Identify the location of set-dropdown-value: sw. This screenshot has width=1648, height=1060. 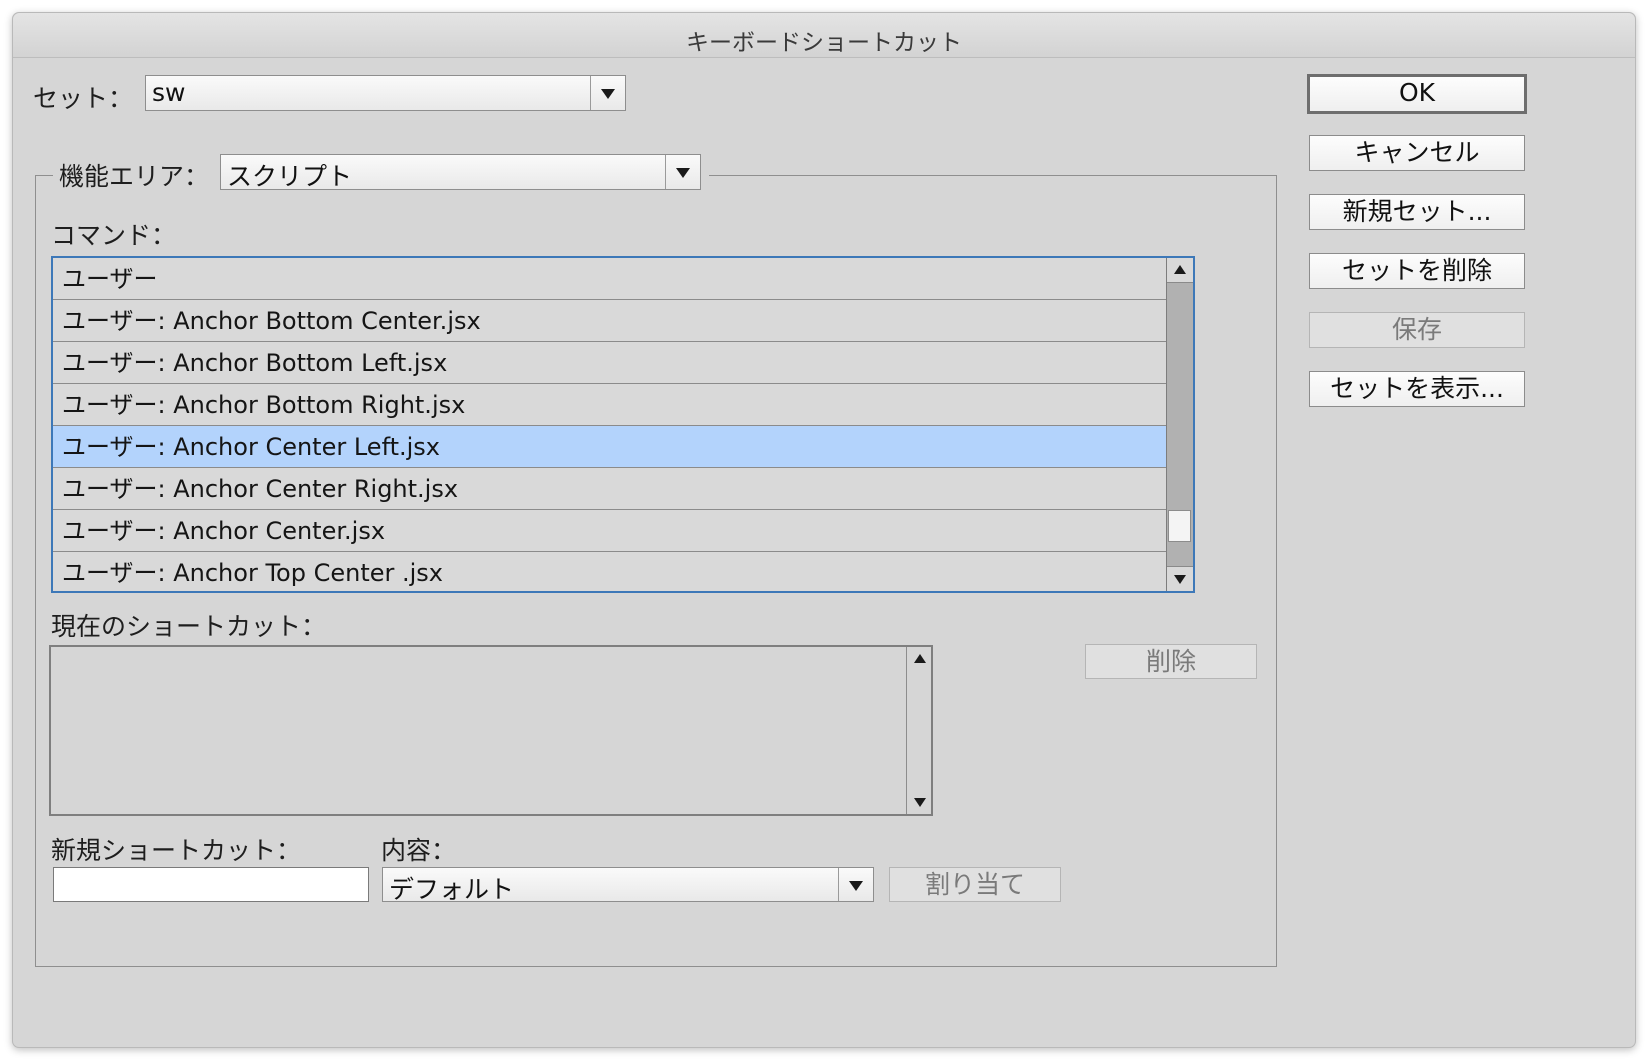
(169, 92).